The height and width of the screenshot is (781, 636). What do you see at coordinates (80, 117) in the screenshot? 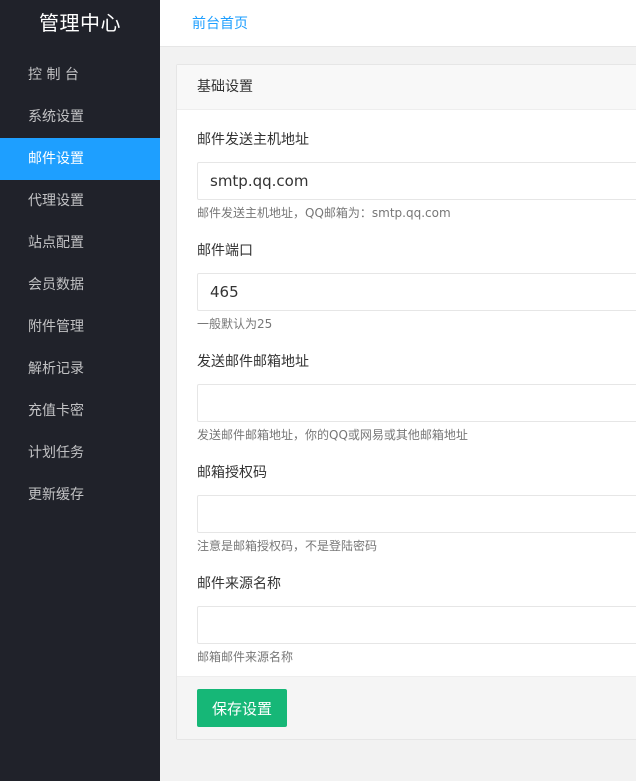
I see `sidebar-item-system-settings: 系统设置` at bounding box center [80, 117].